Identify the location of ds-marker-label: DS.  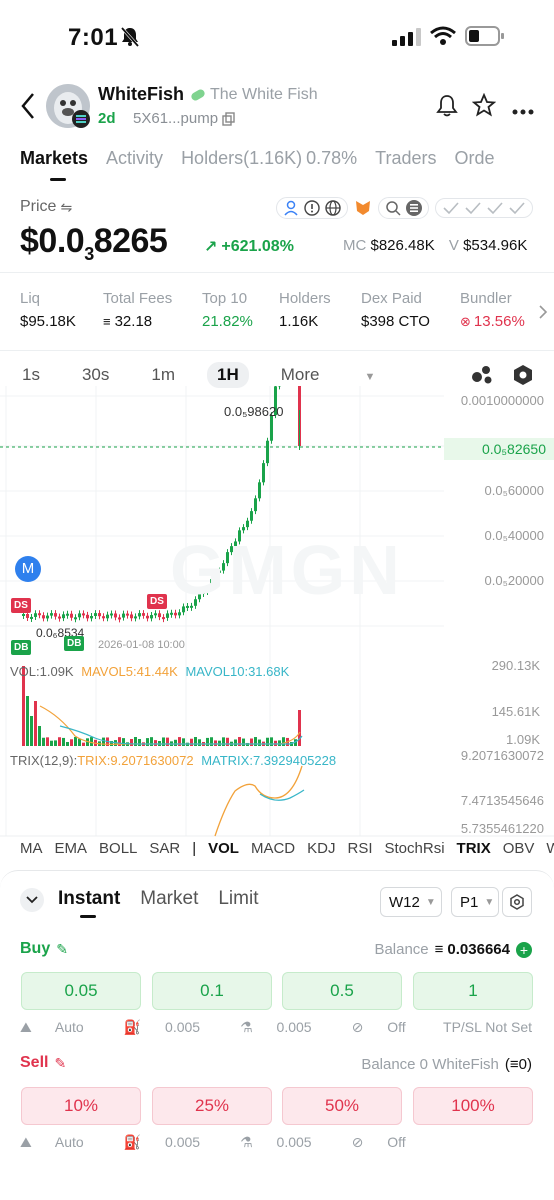
(157, 601).